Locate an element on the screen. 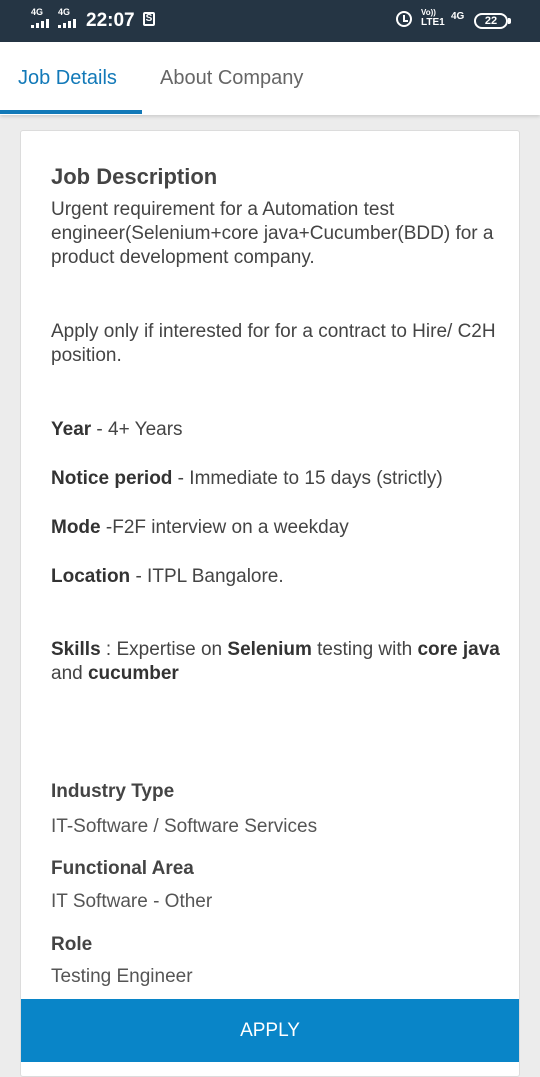  functional-area-value: IT Software - Other is located at coordinates (132, 901).